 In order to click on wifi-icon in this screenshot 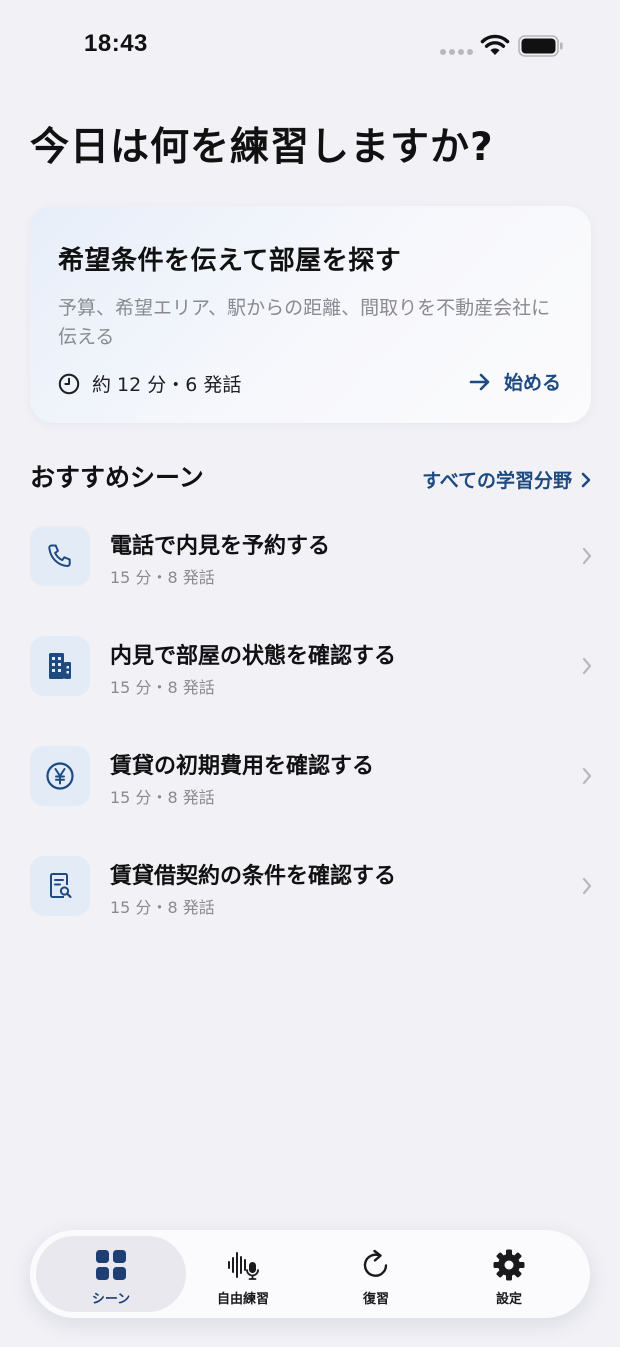, I will do `click(495, 44)`.